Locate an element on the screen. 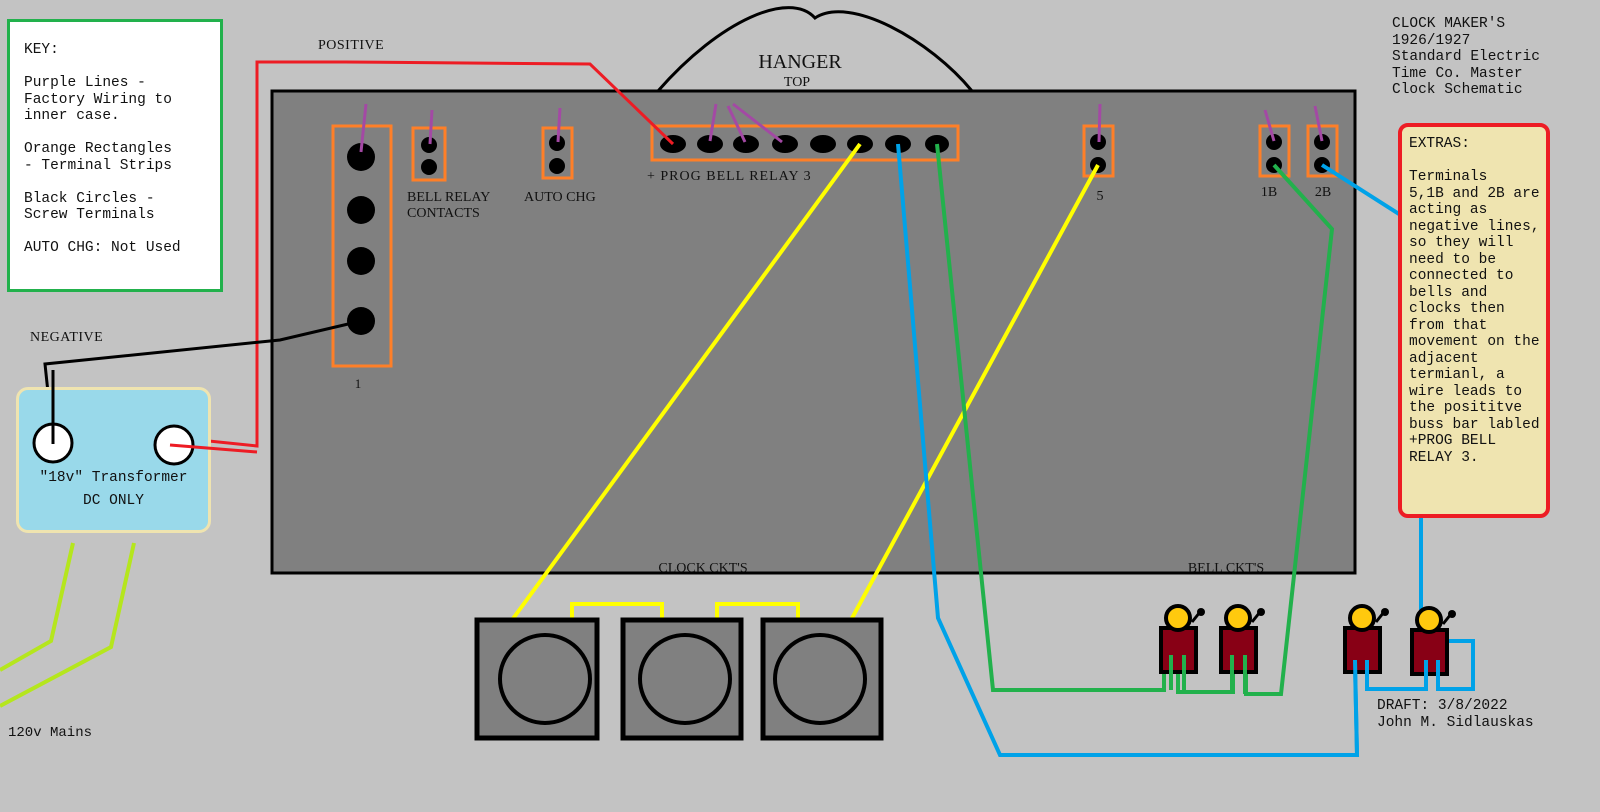 Image resolution: width=1600 pixels, height=812 pixels. bell-relay-label-2: CONTACTS is located at coordinates (443, 213).